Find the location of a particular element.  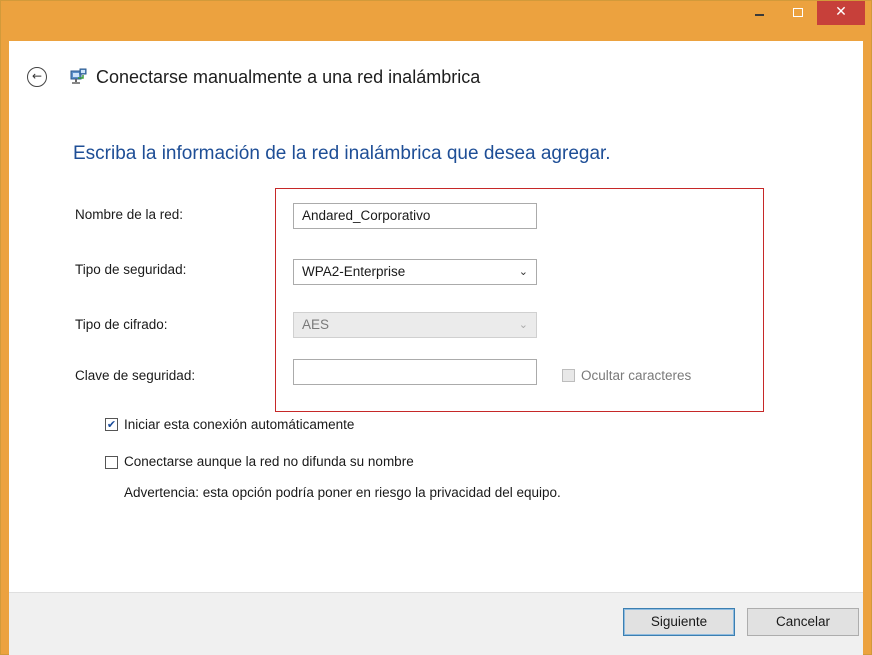

close-icon: ✕ is located at coordinates (841, 12).